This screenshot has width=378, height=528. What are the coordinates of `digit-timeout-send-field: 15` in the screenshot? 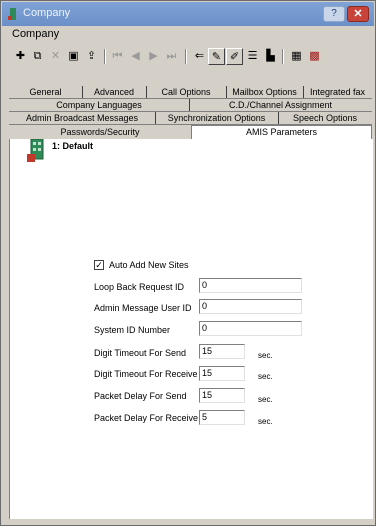 It's located at (222, 351).